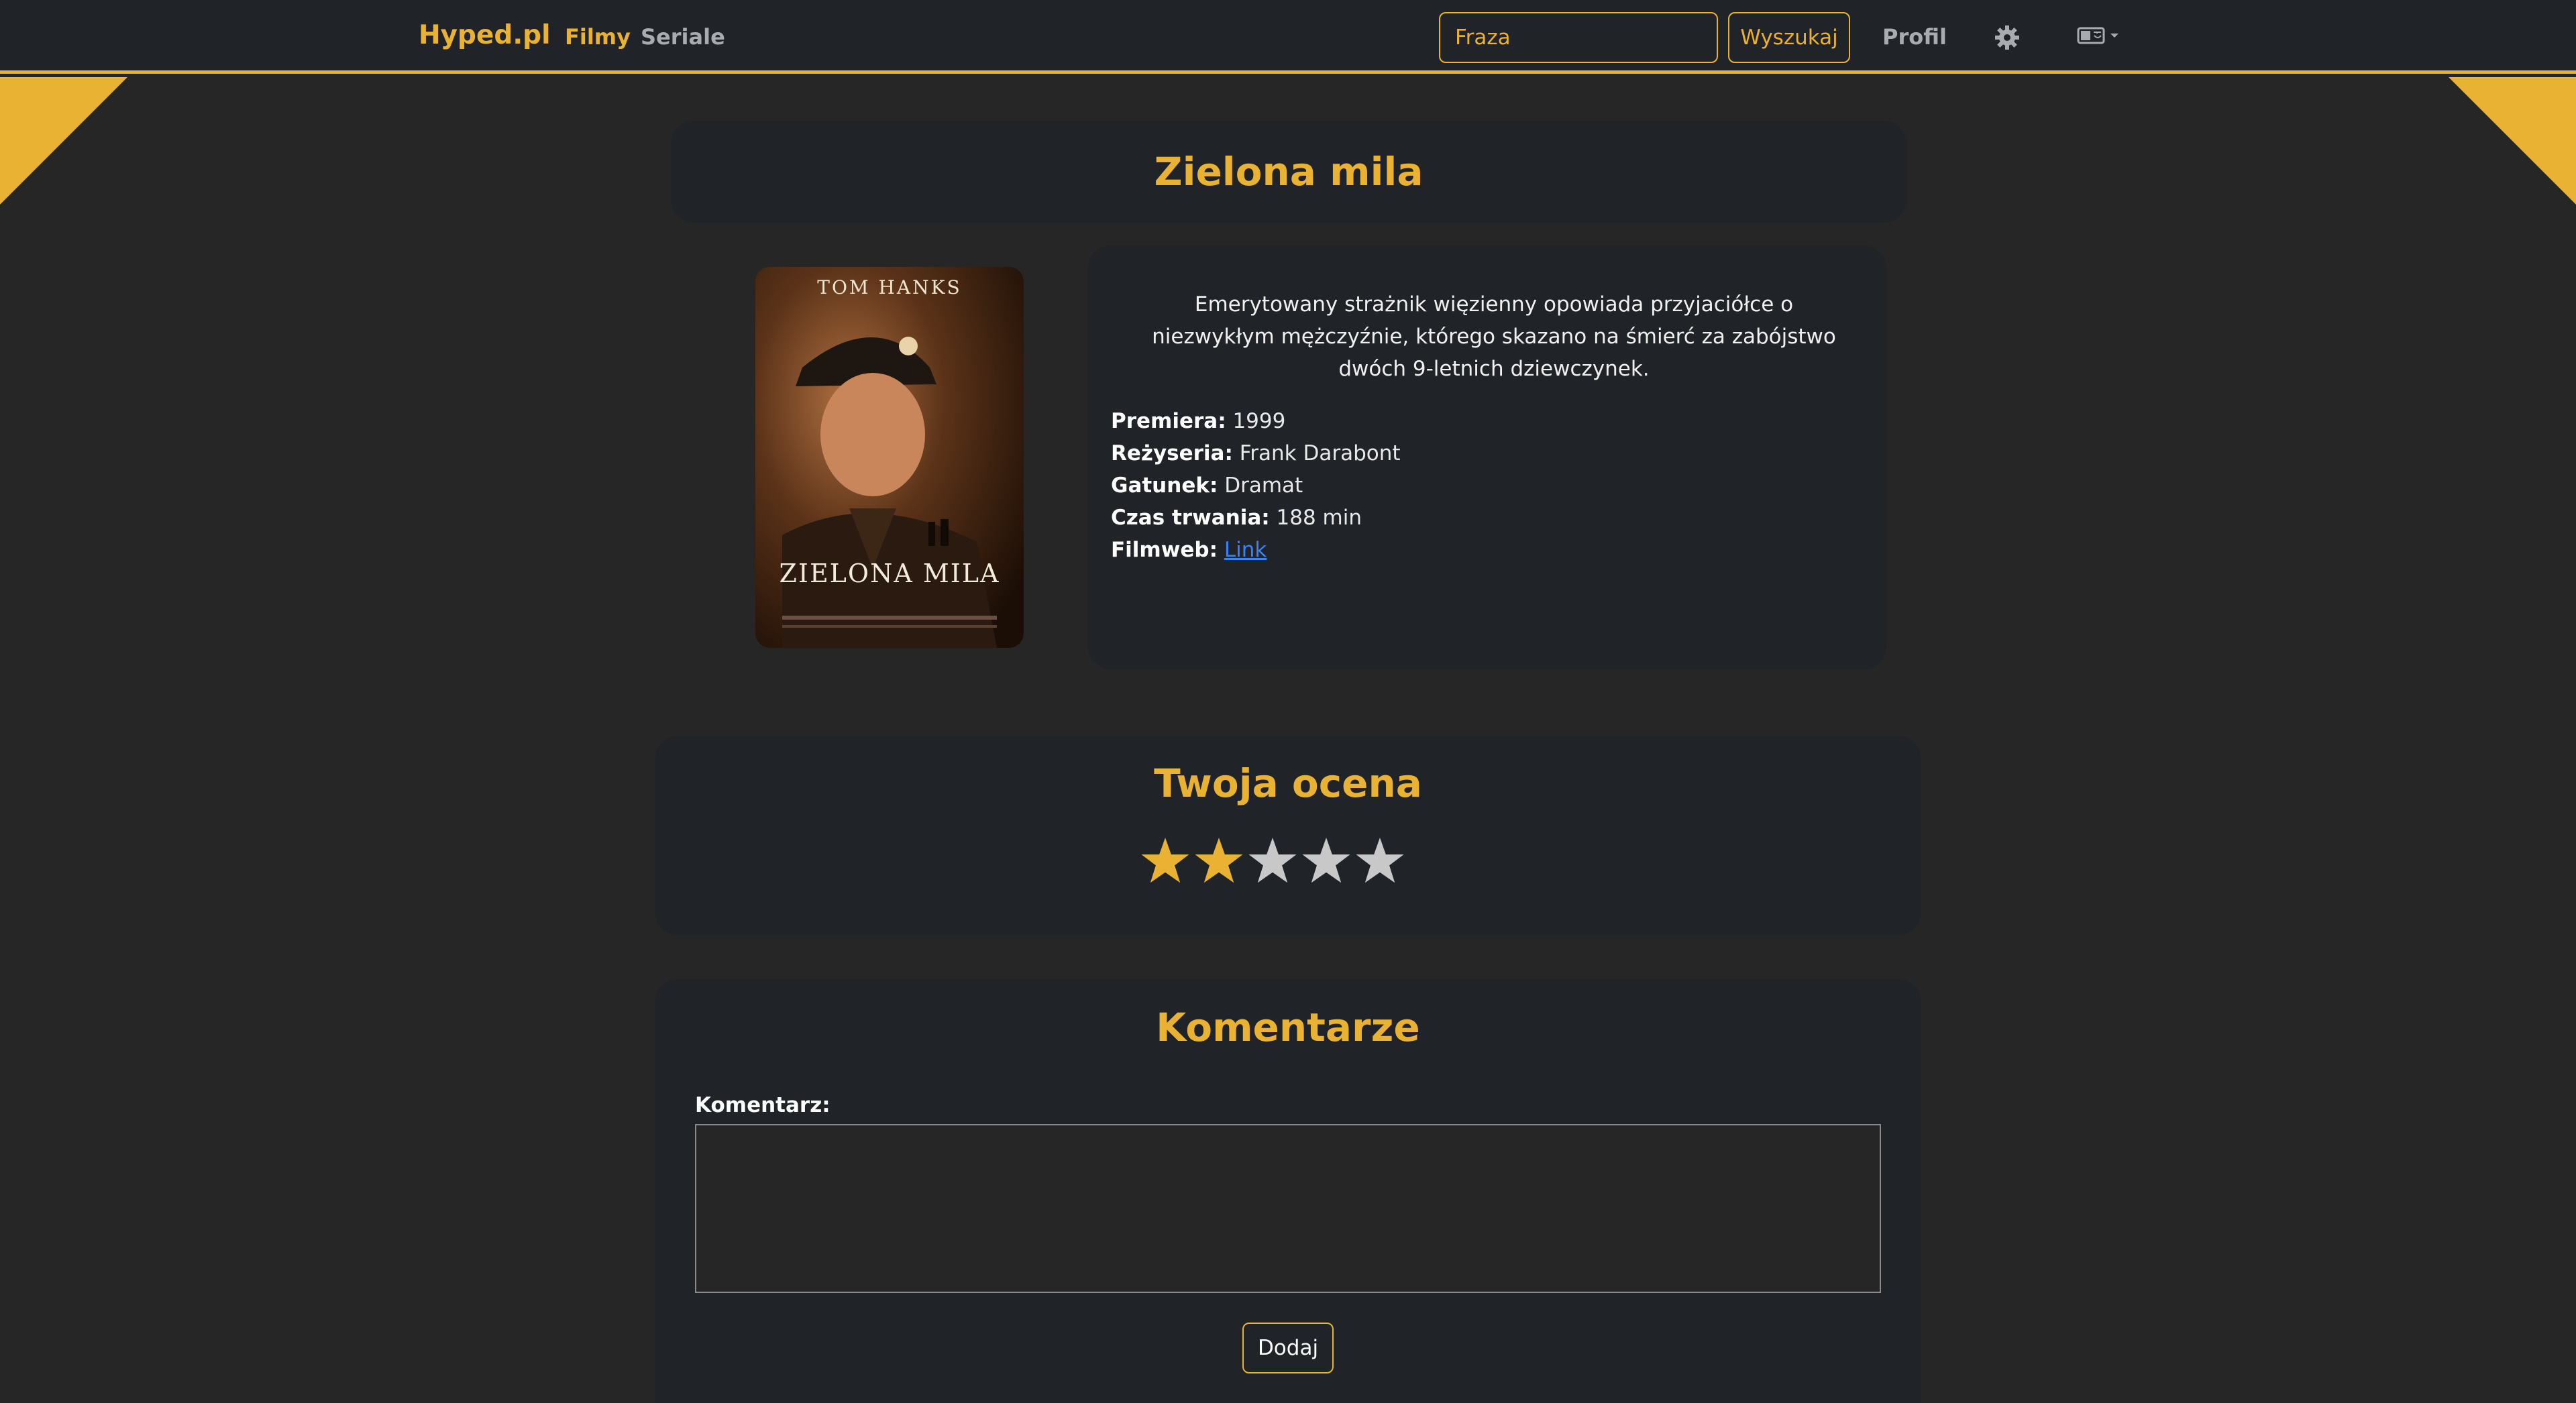 The height and width of the screenshot is (1403, 2576). What do you see at coordinates (1172, 453) in the screenshot?
I see `director-label: Reżyseria:` at bounding box center [1172, 453].